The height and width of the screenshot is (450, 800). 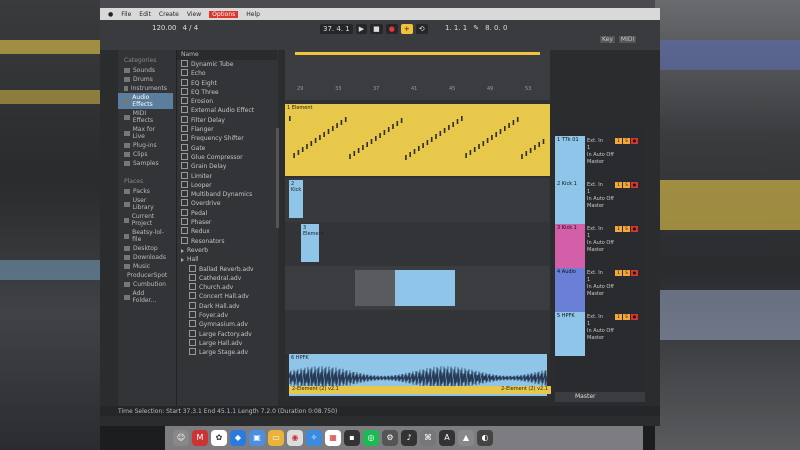 What do you see at coordinates (336, 29) in the screenshot?
I see `position-field: 37. 4. 1` at bounding box center [336, 29].